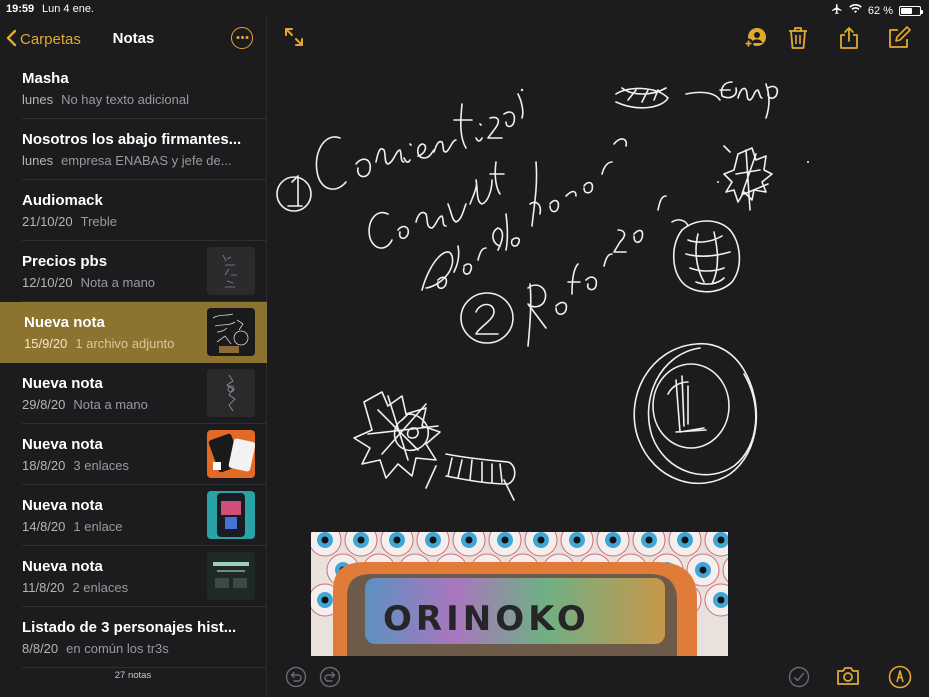 This screenshot has height=697, width=929. I want to click on redo-button, so click(332, 679).